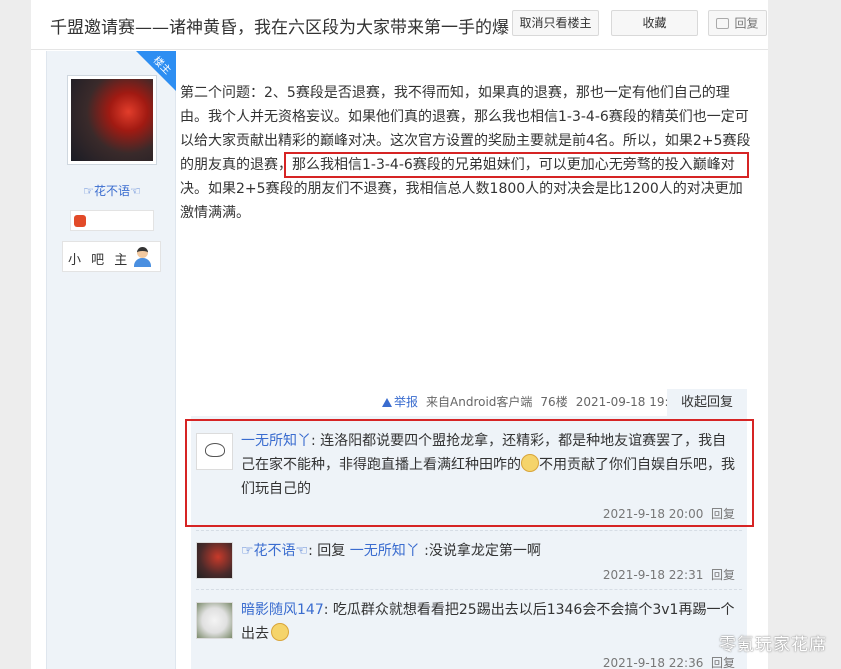 This screenshot has height=669, width=841. What do you see at coordinates (329, 551) in the screenshot?
I see `reply-prefix: : 回复` at bounding box center [329, 551].